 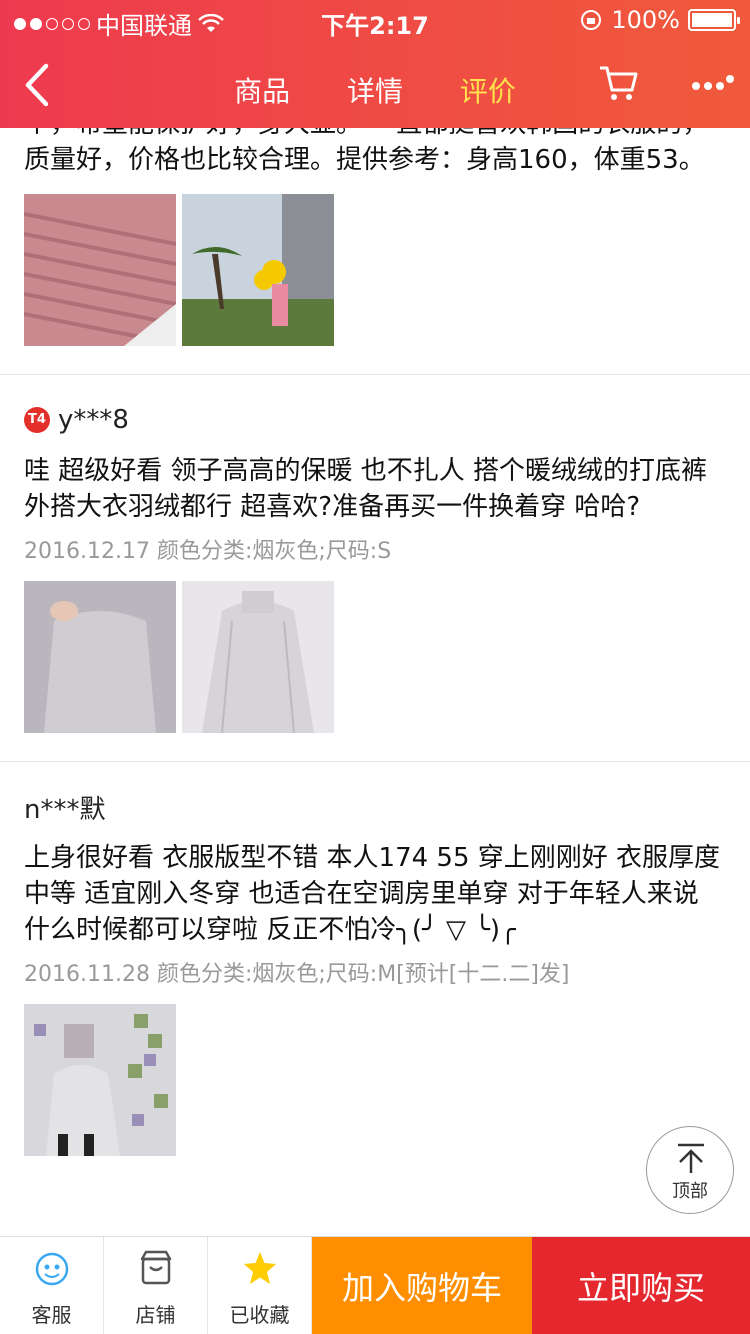 What do you see at coordinates (156, 1267) in the screenshot?
I see `shop-icon` at bounding box center [156, 1267].